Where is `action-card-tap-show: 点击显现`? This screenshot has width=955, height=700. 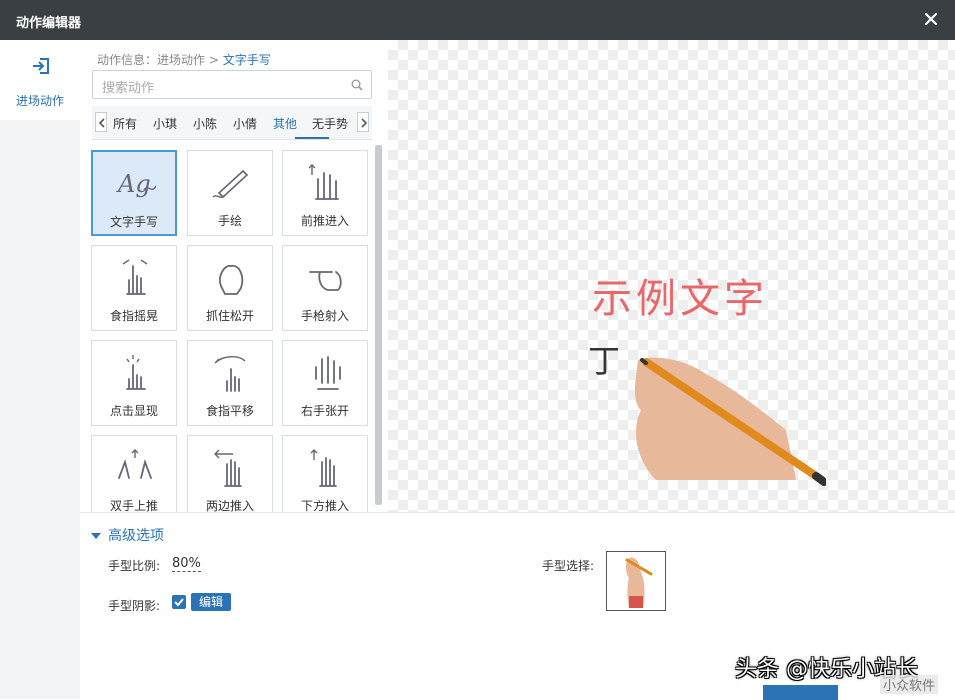 action-card-tap-show: 点击显现 is located at coordinates (134, 383).